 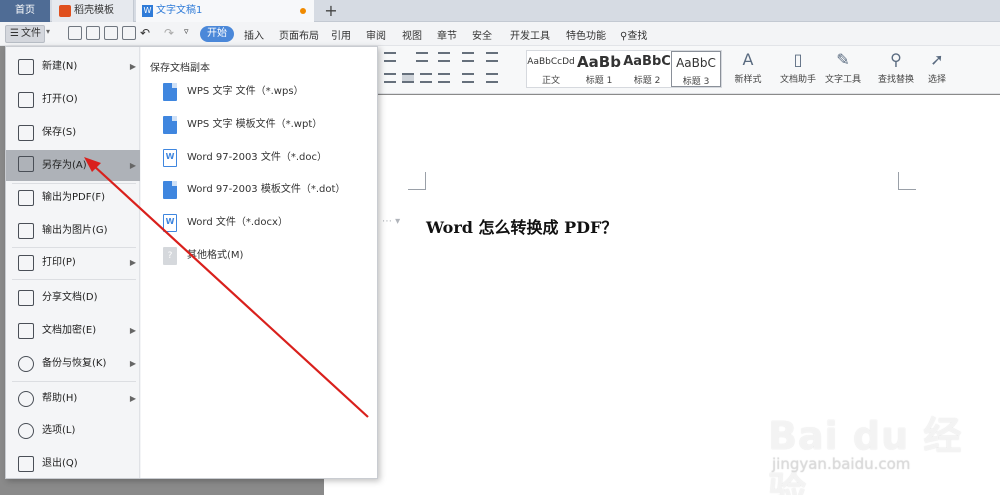 What do you see at coordinates (390, 57) in the screenshot?
I see `align-left-icon` at bounding box center [390, 57].